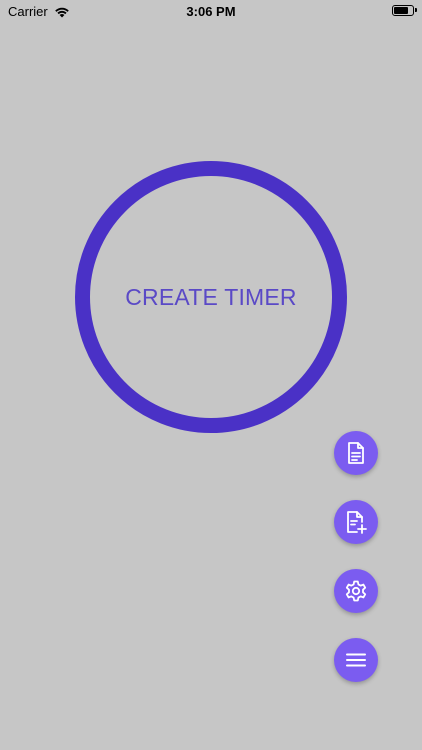 The width and height of the screenshot is (422, 750). I want to click on document-icon, so click(356, 453).